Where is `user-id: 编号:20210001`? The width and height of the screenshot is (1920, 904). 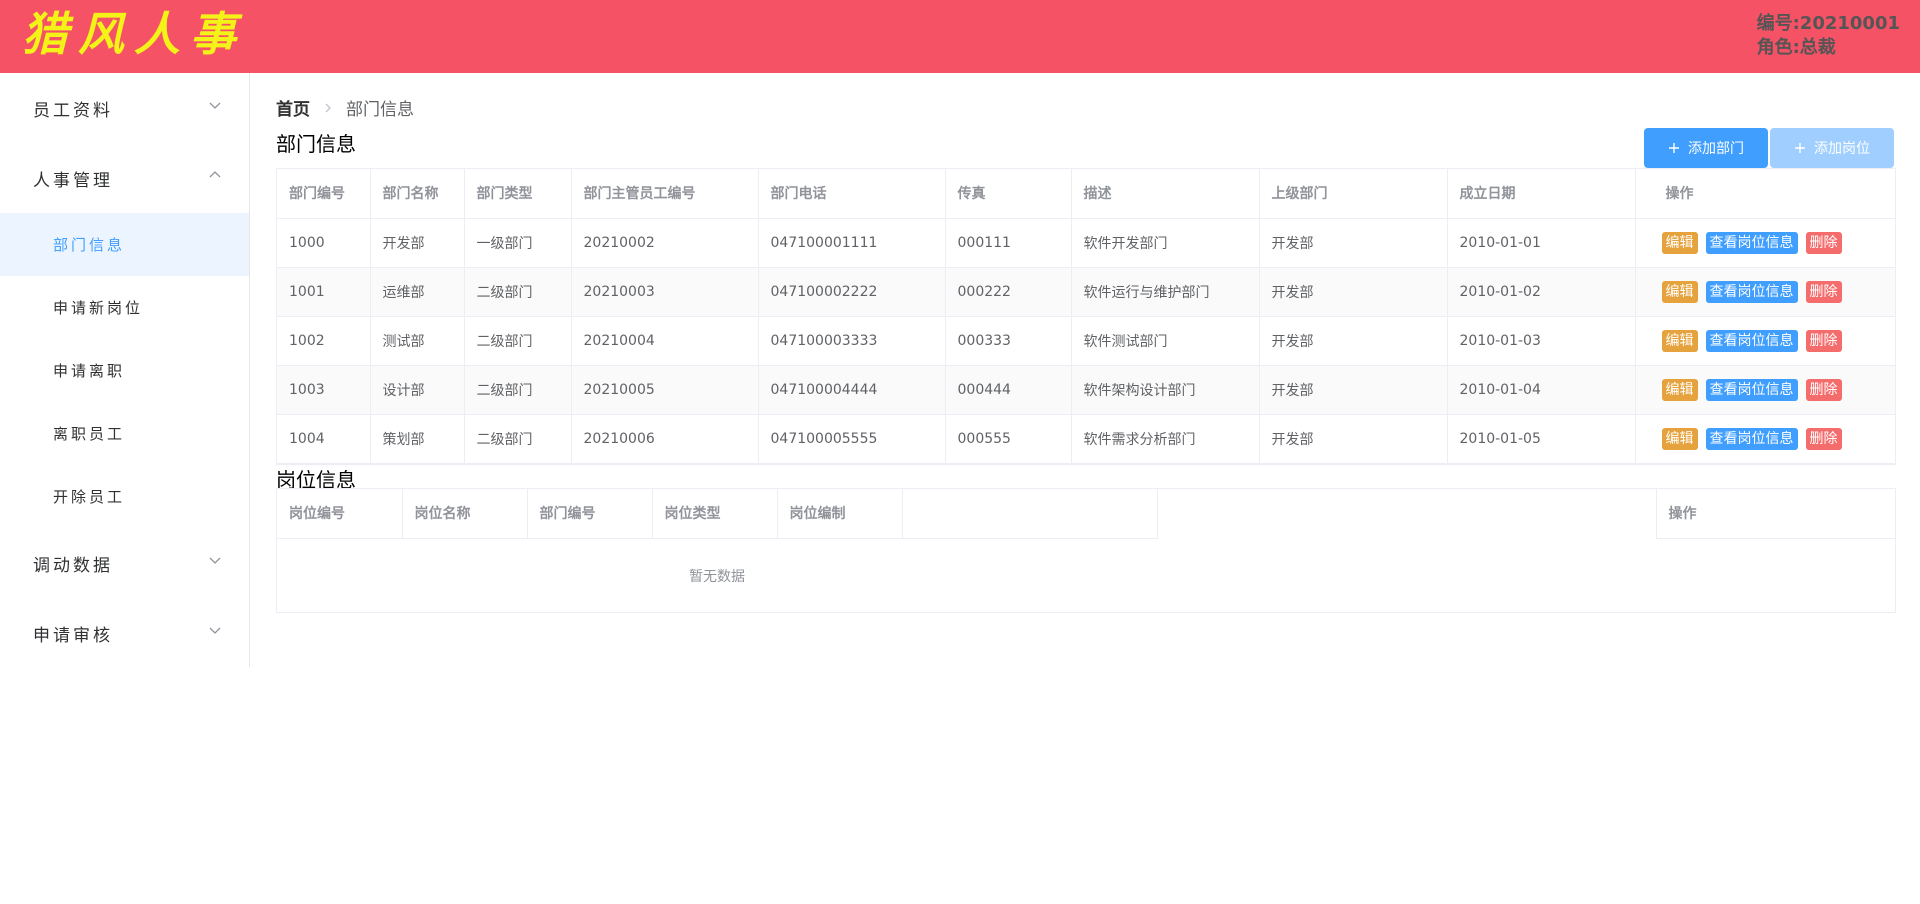
user-id: 编号:20210001 is located at coordinates (1828, 23).